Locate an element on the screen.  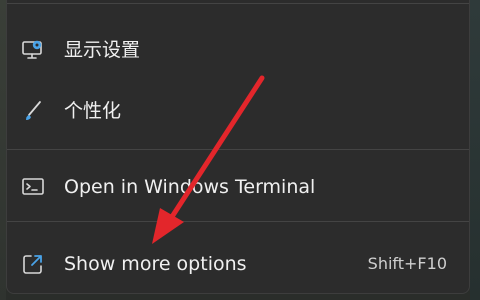
menu-item-label: 显示设置 is located at coordinates (102, 50).